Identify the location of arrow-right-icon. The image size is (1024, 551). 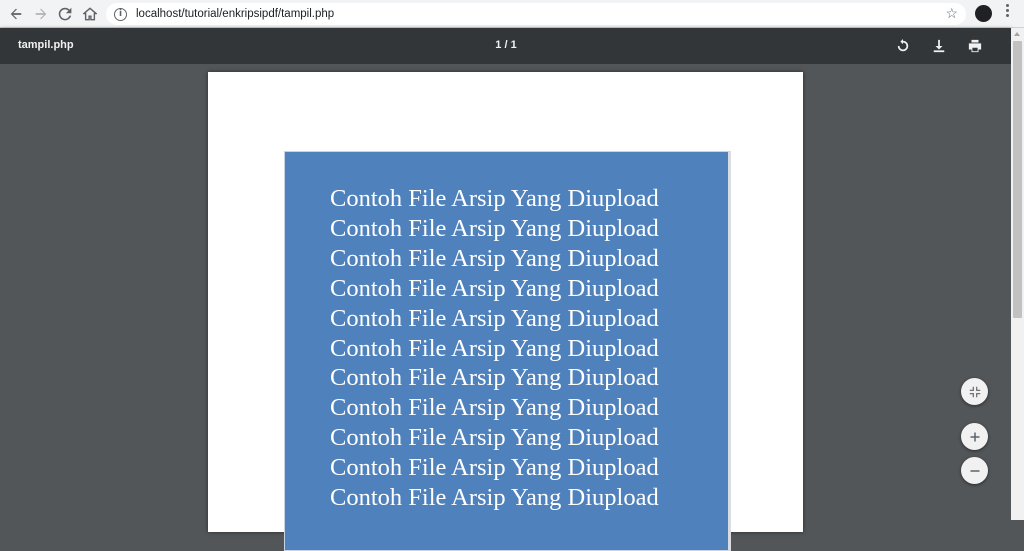
(41, 14).